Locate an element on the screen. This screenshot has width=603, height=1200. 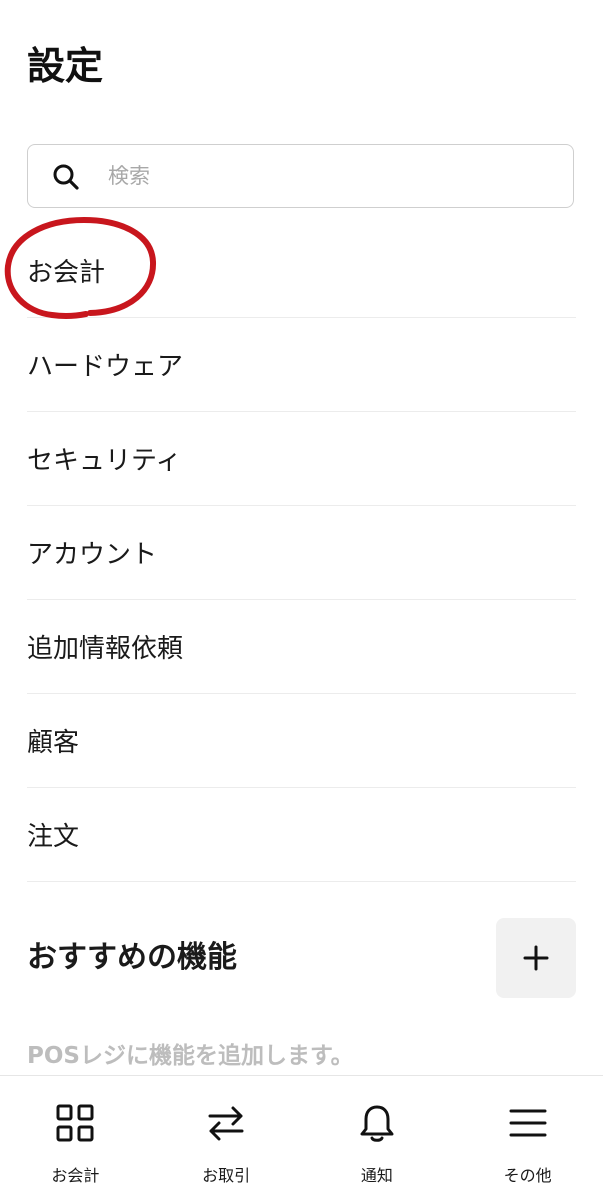
recommended-features-description: POSレジに機能を追加します。 is located at coordinates (190, 1056).